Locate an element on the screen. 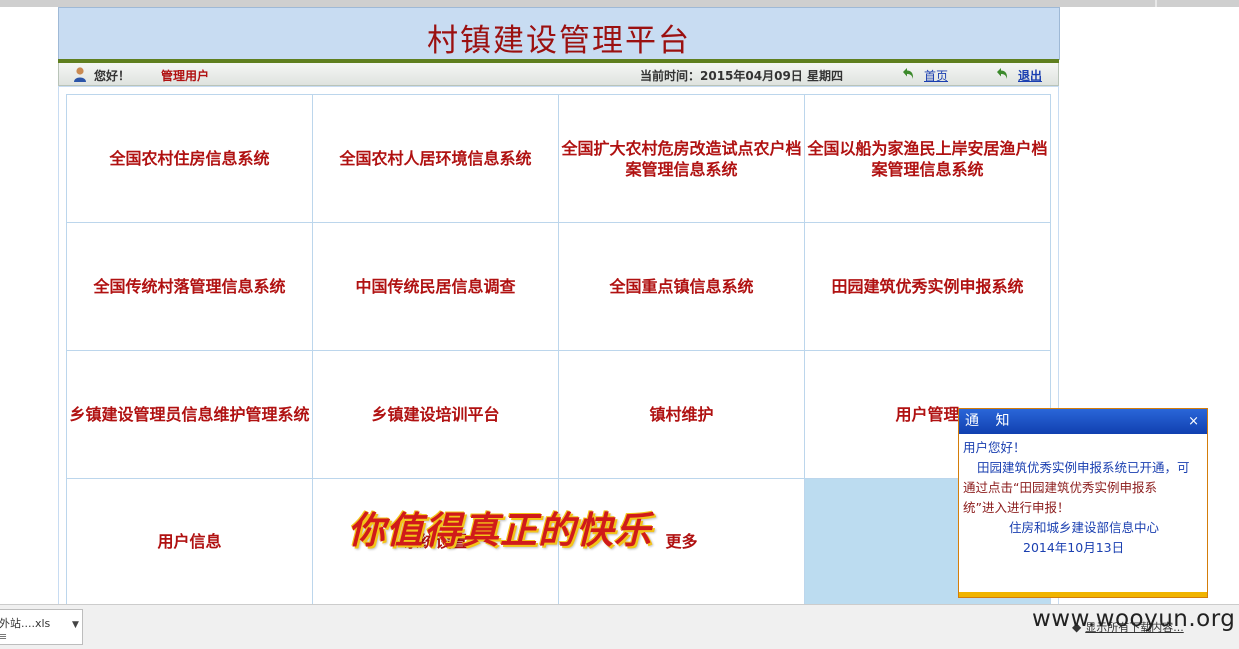  notice-date: 2014年10月13日 is located at coordinates (1074, 547).